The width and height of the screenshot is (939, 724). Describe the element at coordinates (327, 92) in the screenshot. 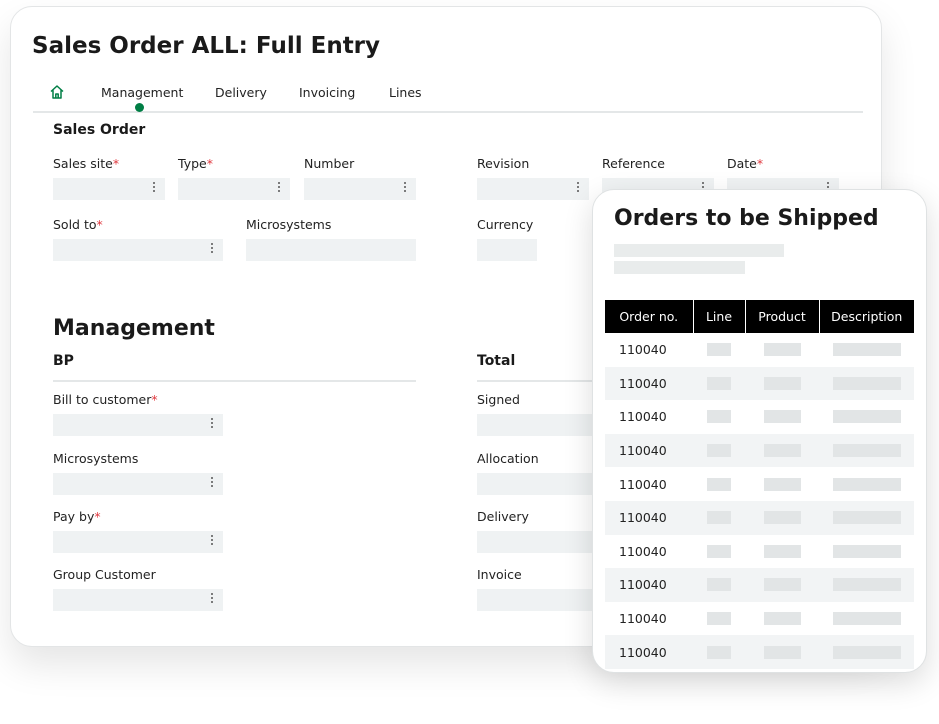

I see `tab-invoicing: Invoicing` at that location.